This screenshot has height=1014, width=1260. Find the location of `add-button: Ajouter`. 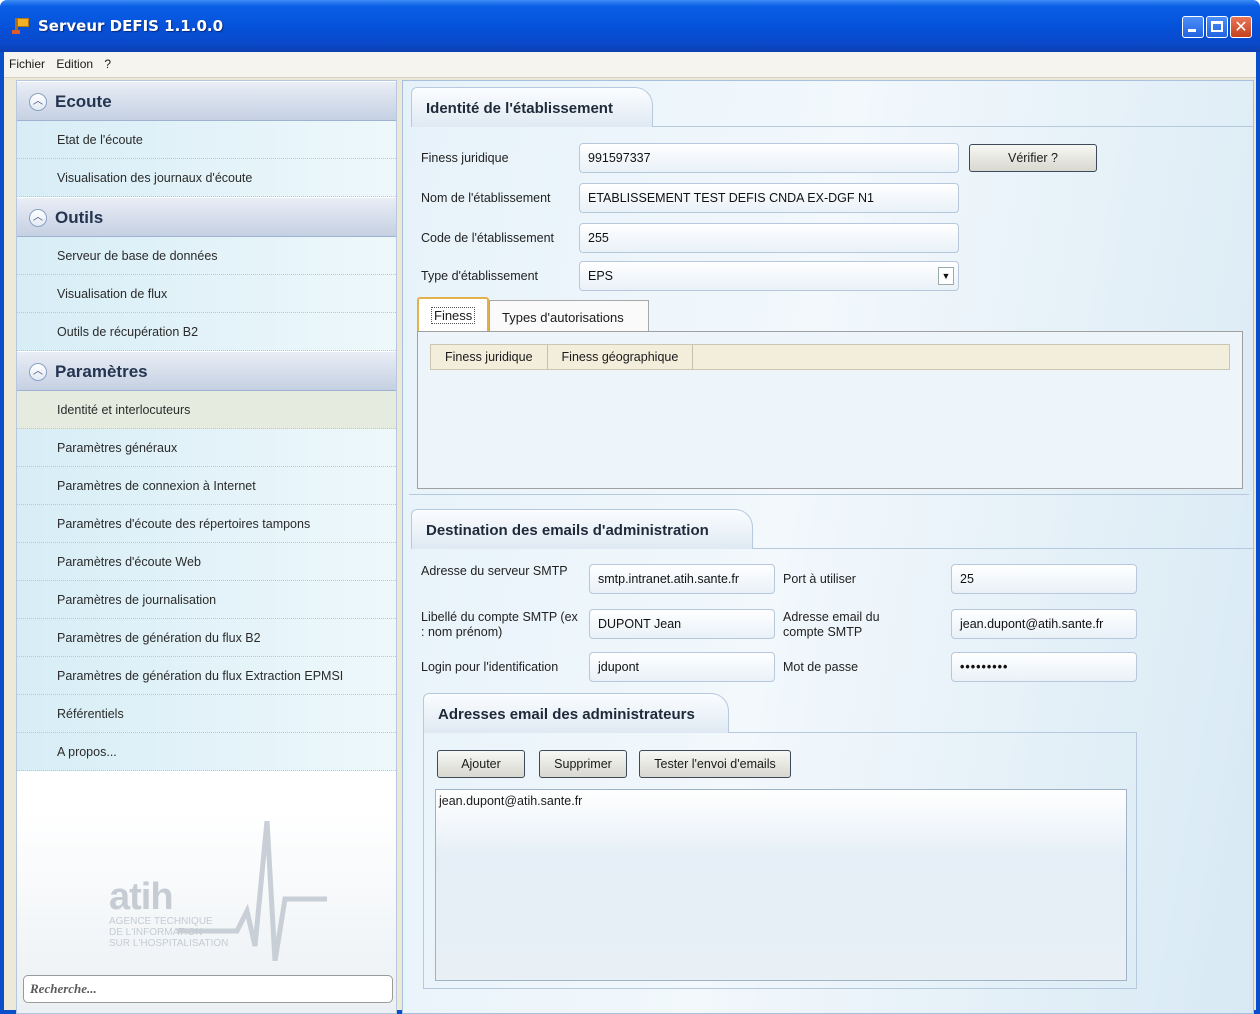

add-button: Ajouter is located at coordinates (481, 764).